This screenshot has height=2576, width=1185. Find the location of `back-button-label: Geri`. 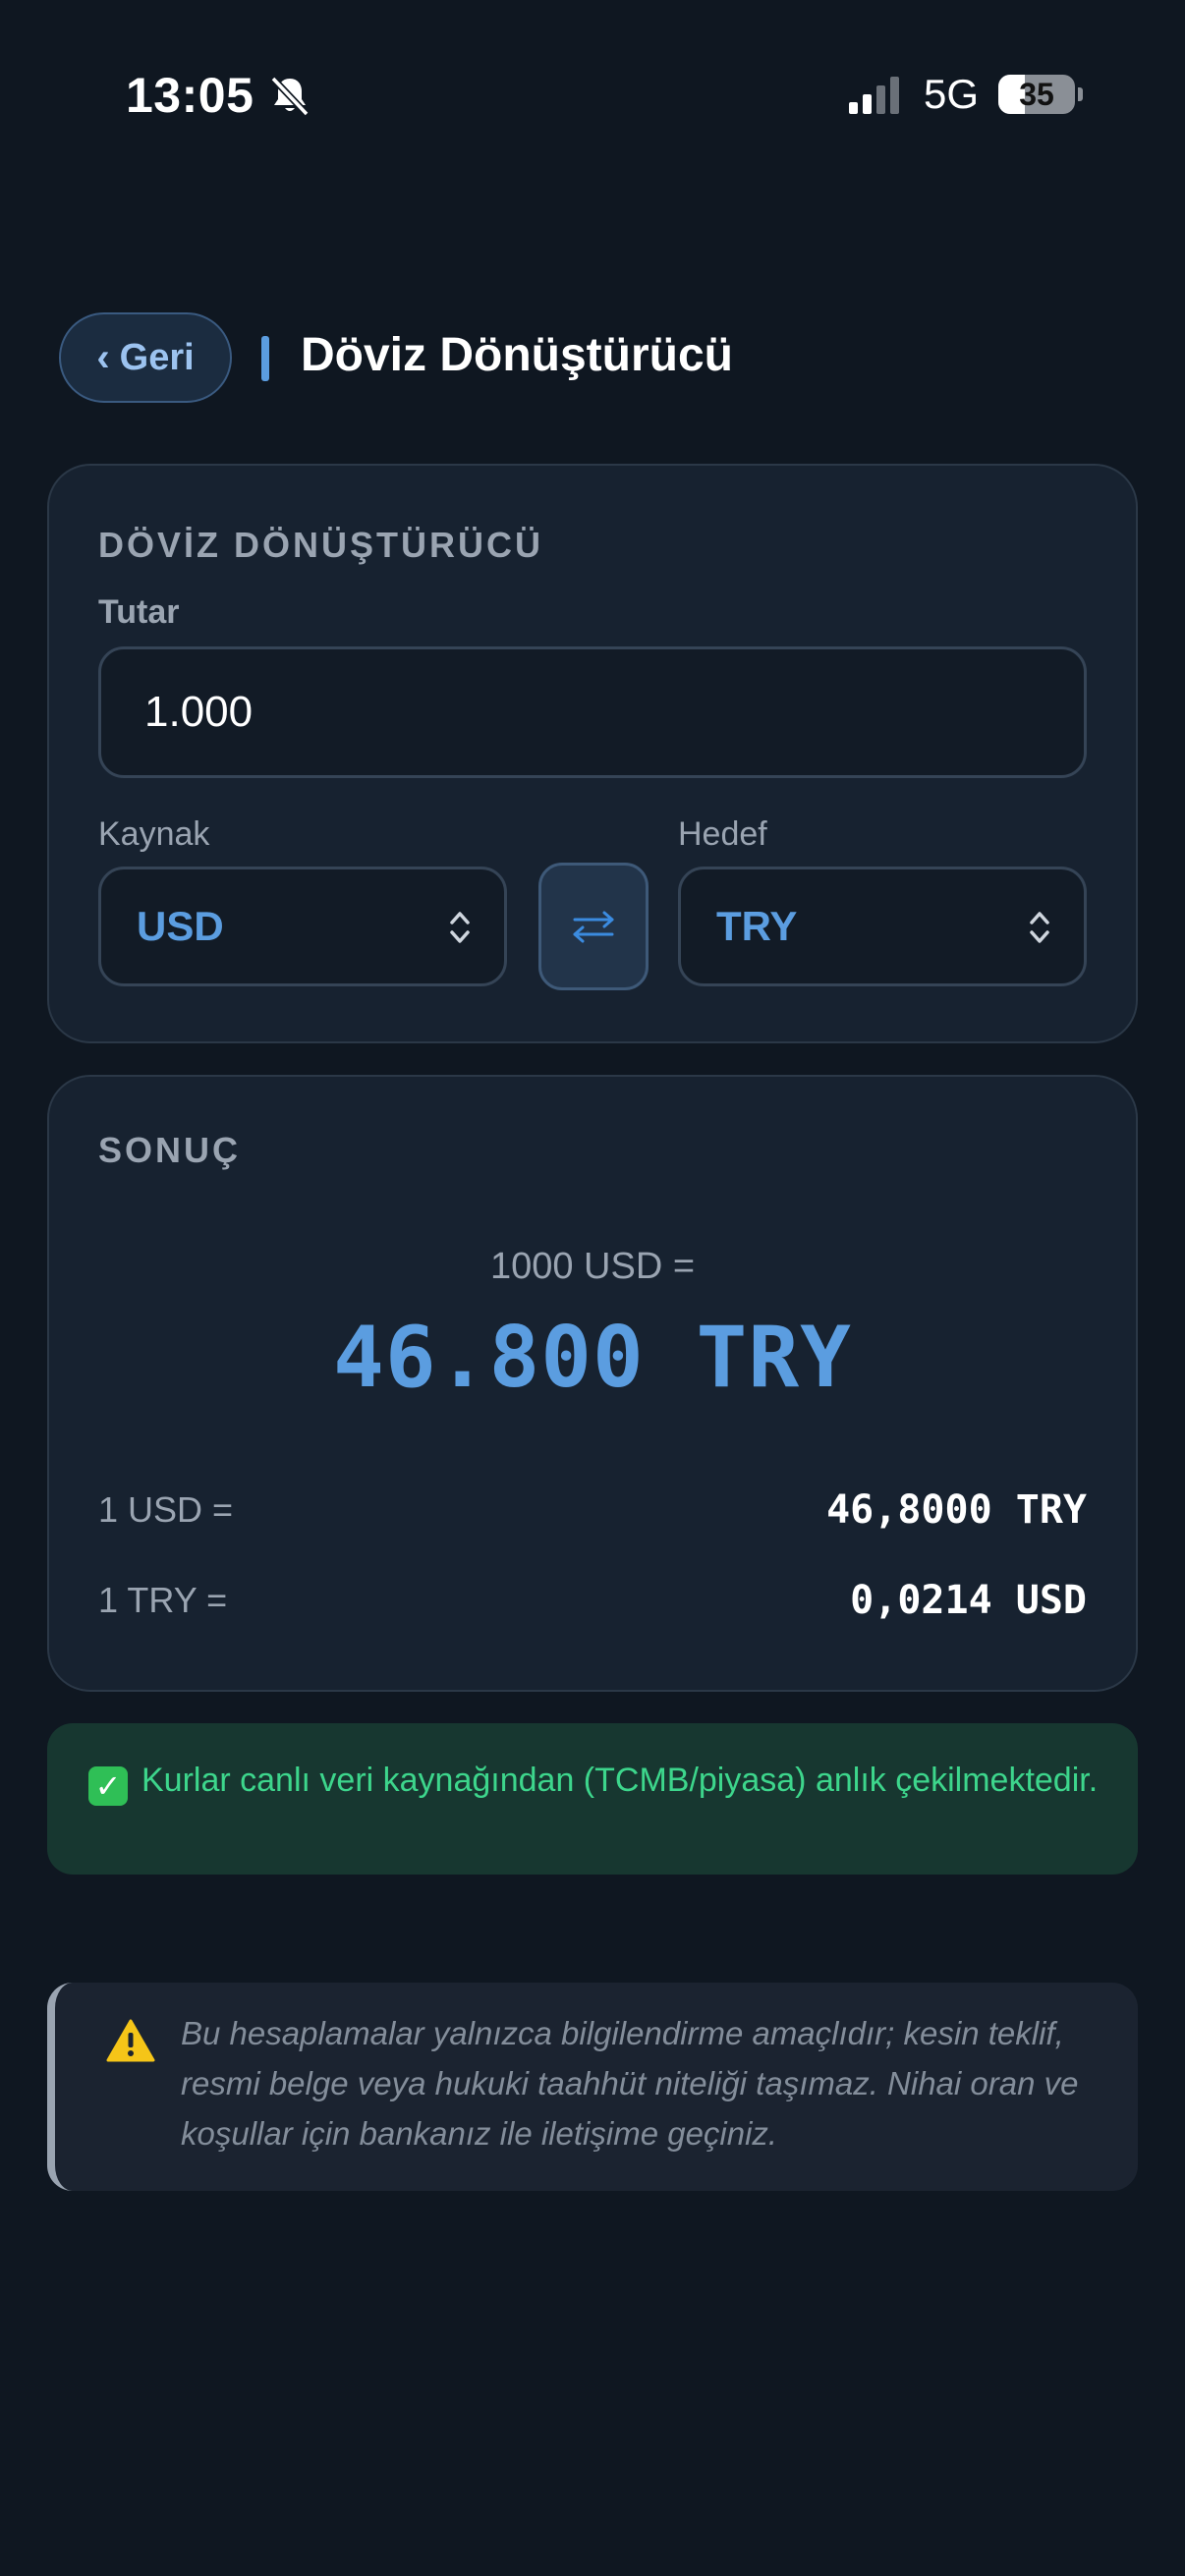

back-button-label: Geri is located at coordinates (157, 357).